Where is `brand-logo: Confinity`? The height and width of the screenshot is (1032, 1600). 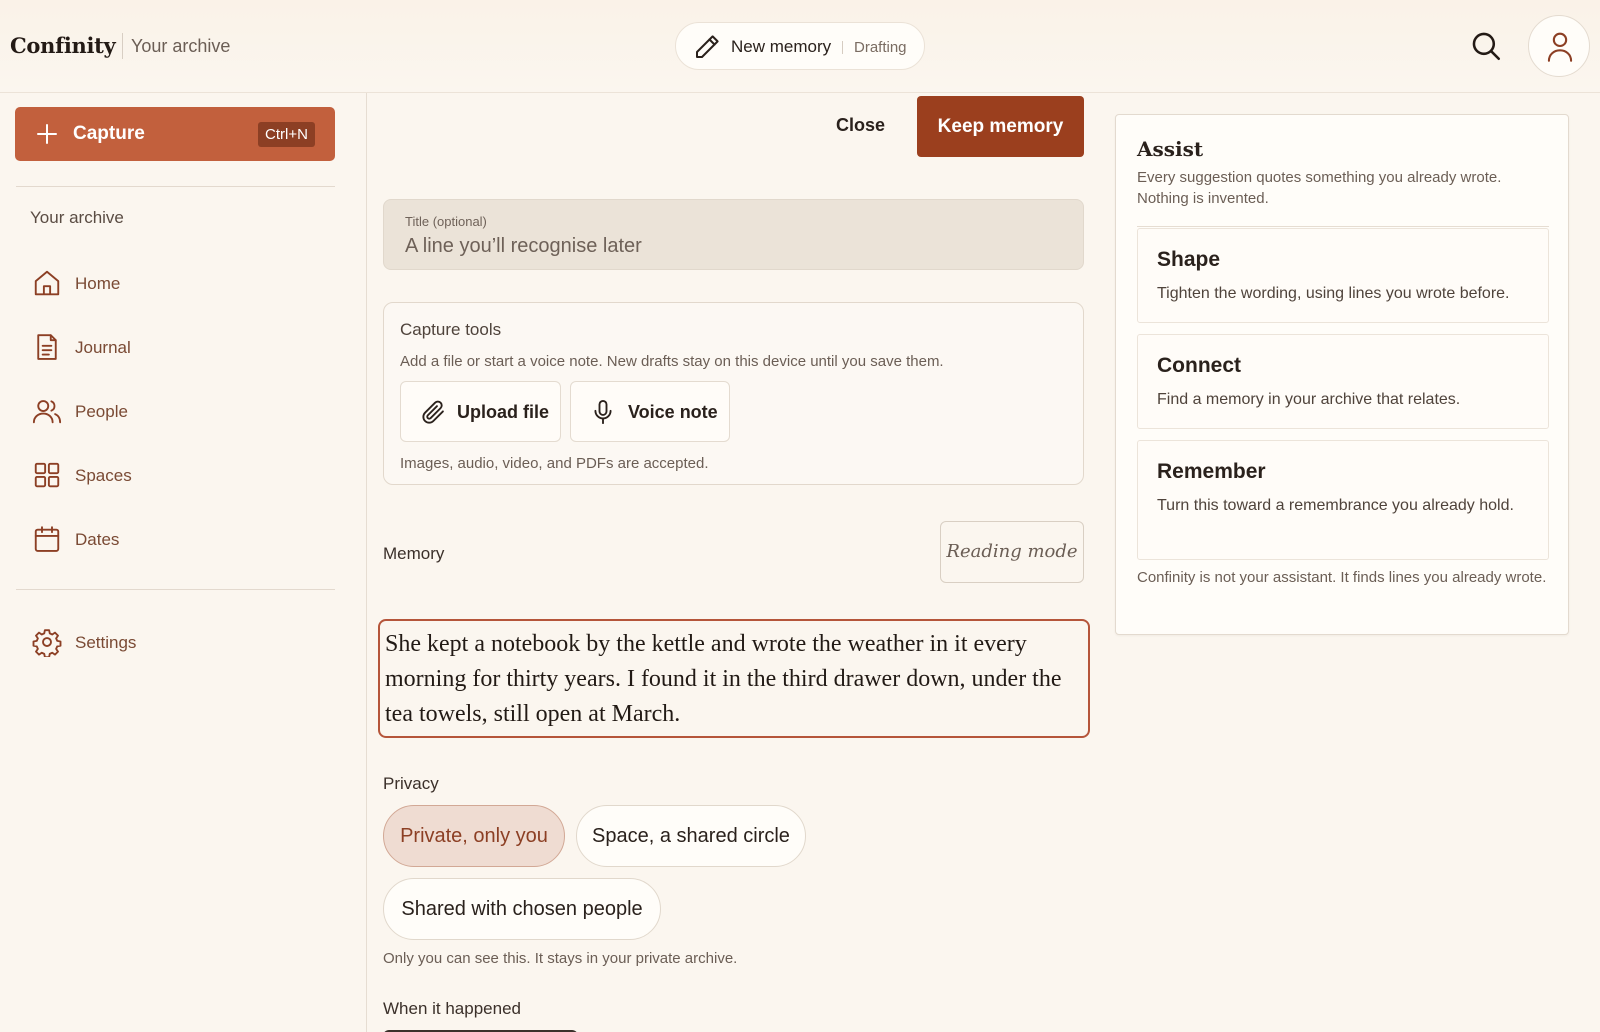 brand-logo: Confinity is located at coordinates (63, 45).